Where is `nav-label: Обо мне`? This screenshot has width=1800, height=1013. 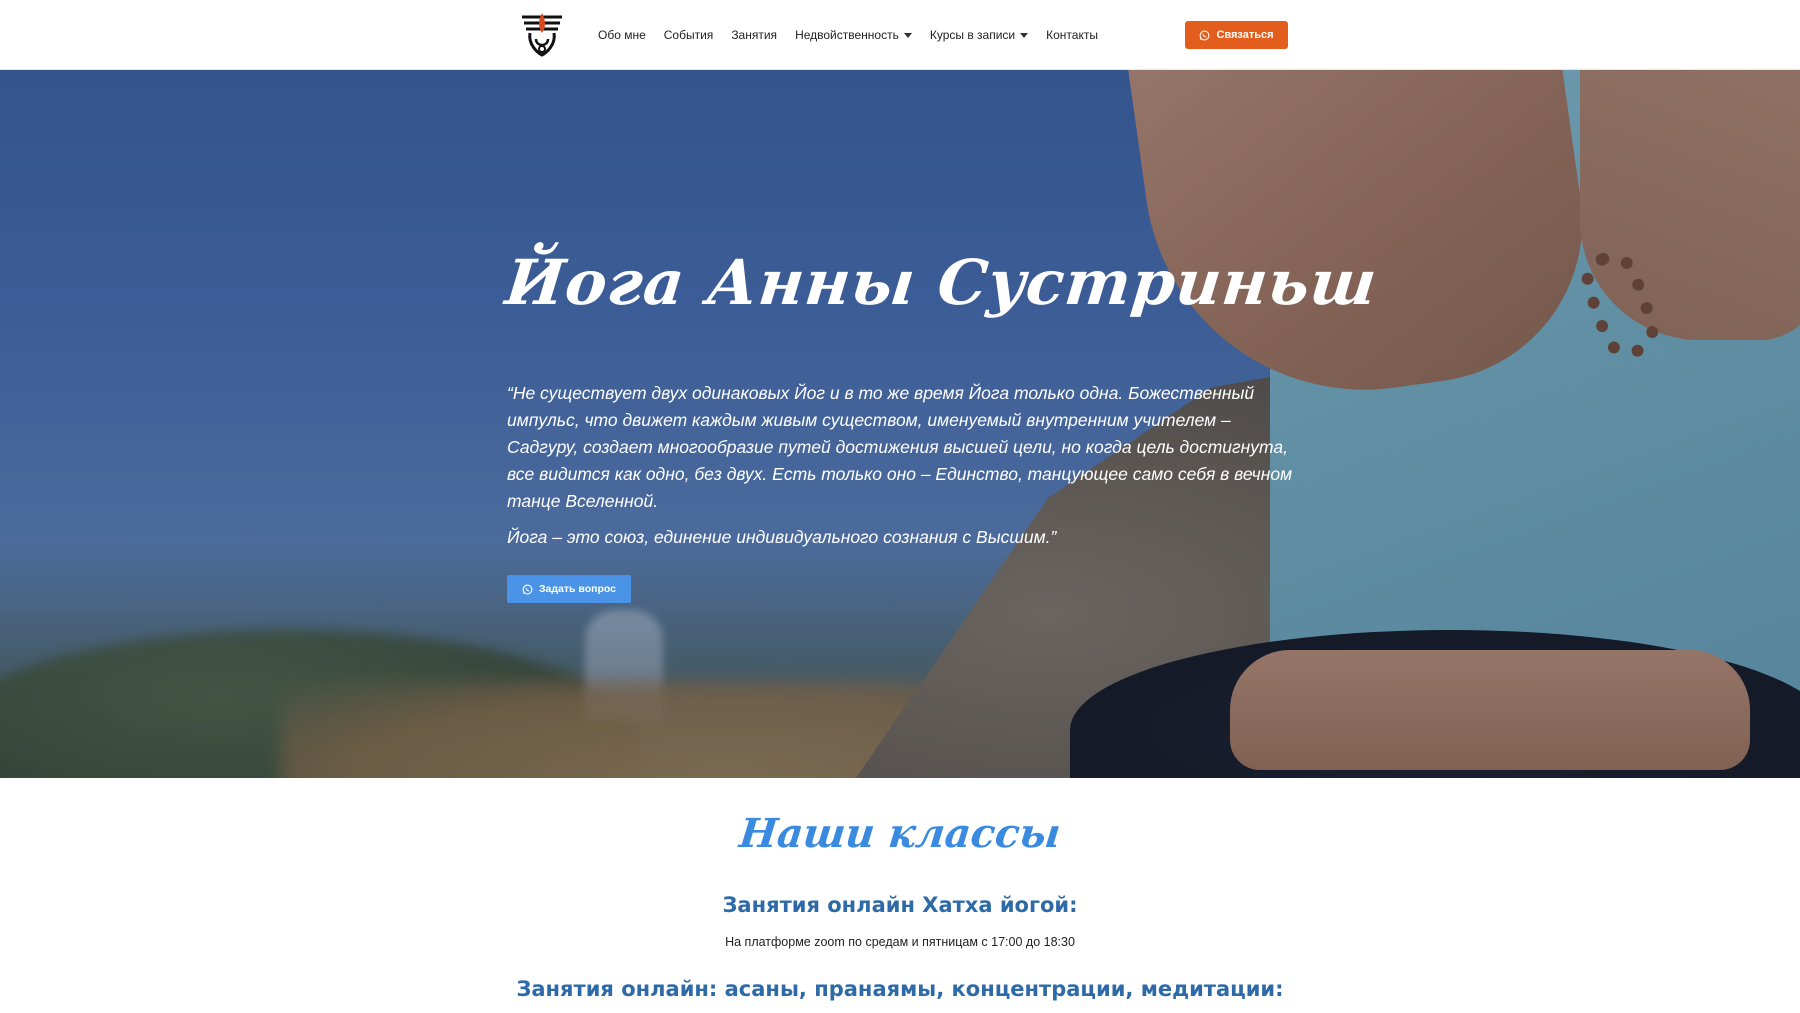
nav-label: Обо мне is located at coordinates (622, 35).